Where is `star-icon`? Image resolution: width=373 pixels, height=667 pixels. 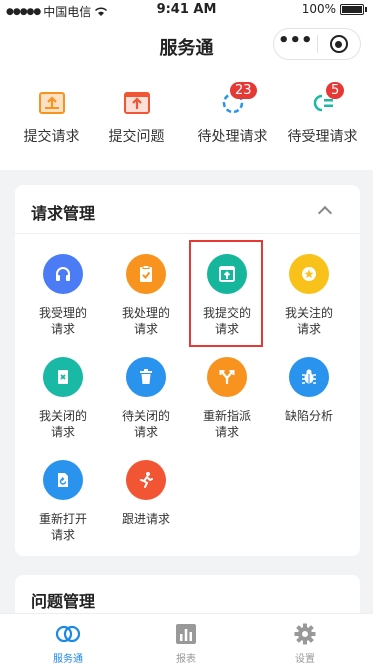
star-icon is located at coordinates (309, 274).